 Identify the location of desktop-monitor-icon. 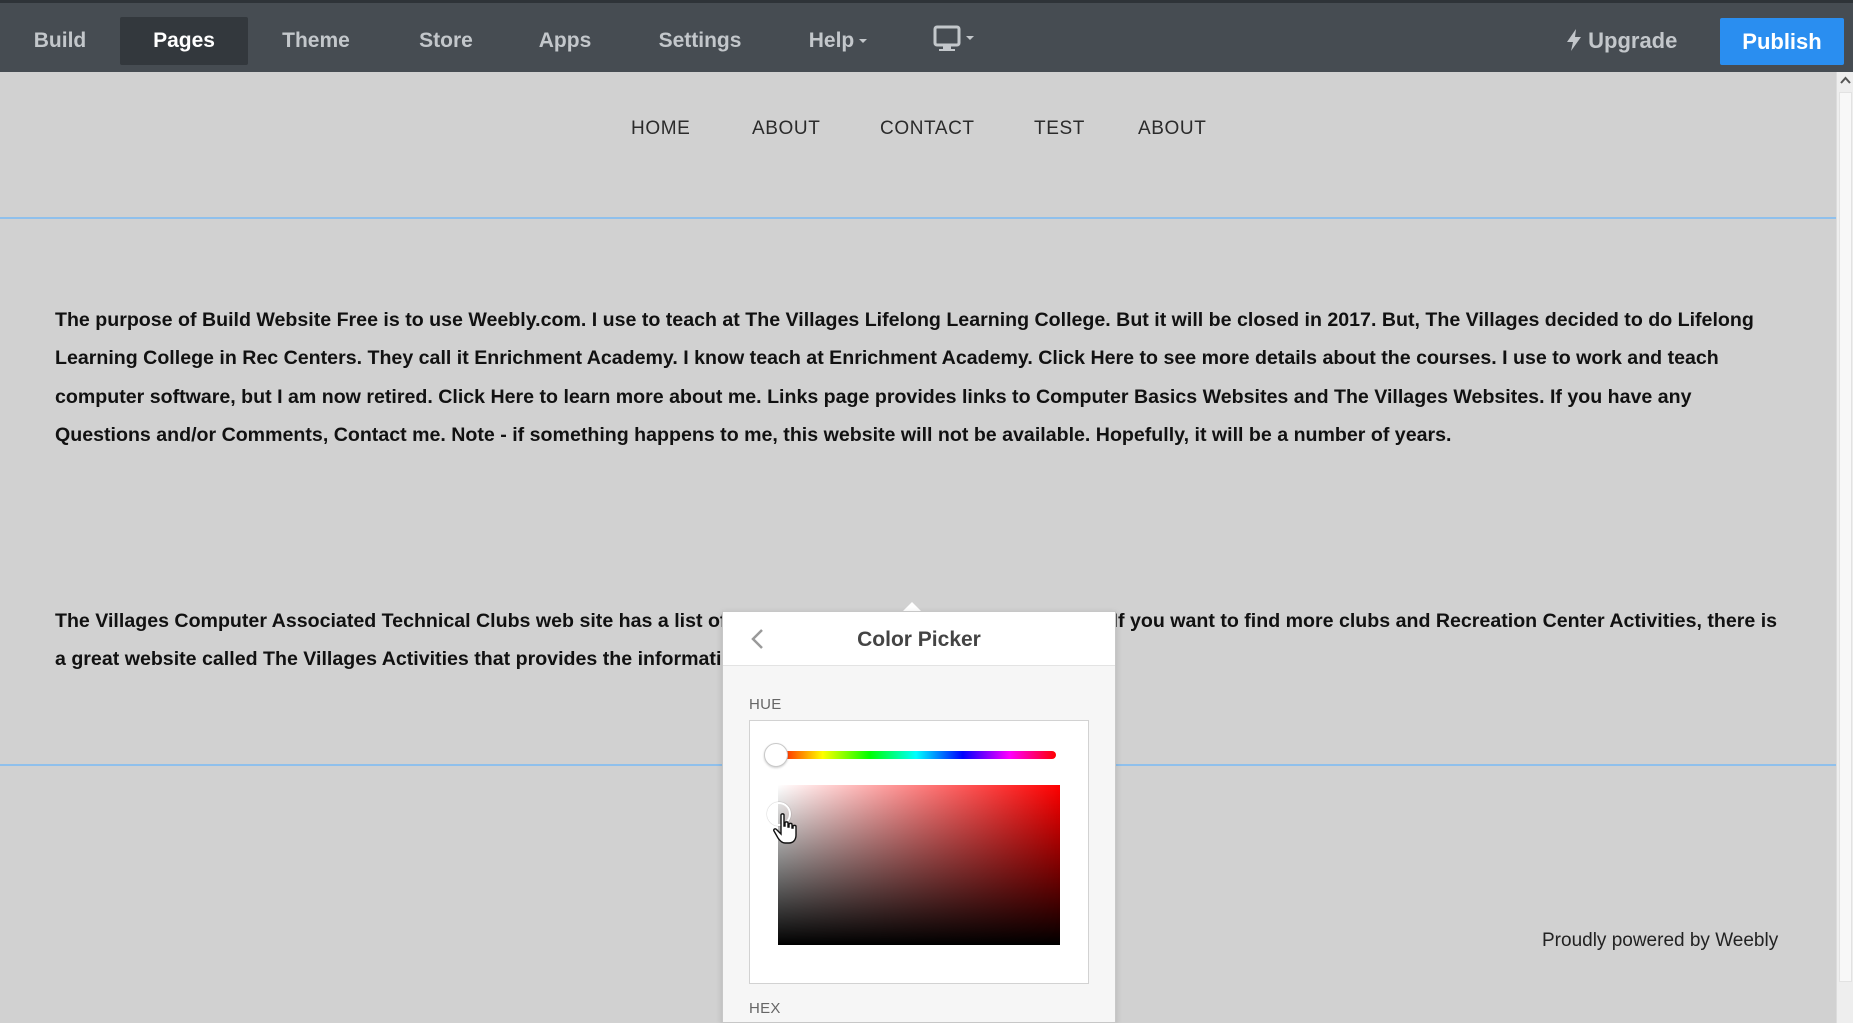
(953, 38).